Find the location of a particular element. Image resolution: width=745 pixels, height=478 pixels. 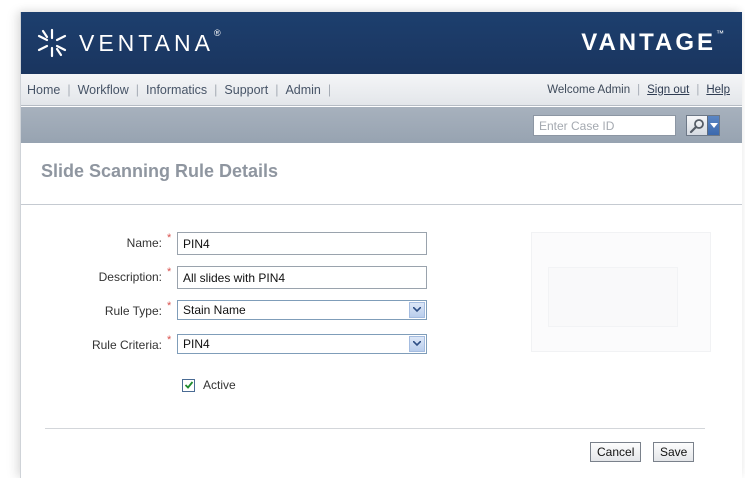

page-title-bar: Slide Scanning Rule Details is located at coordinates (381, 174).